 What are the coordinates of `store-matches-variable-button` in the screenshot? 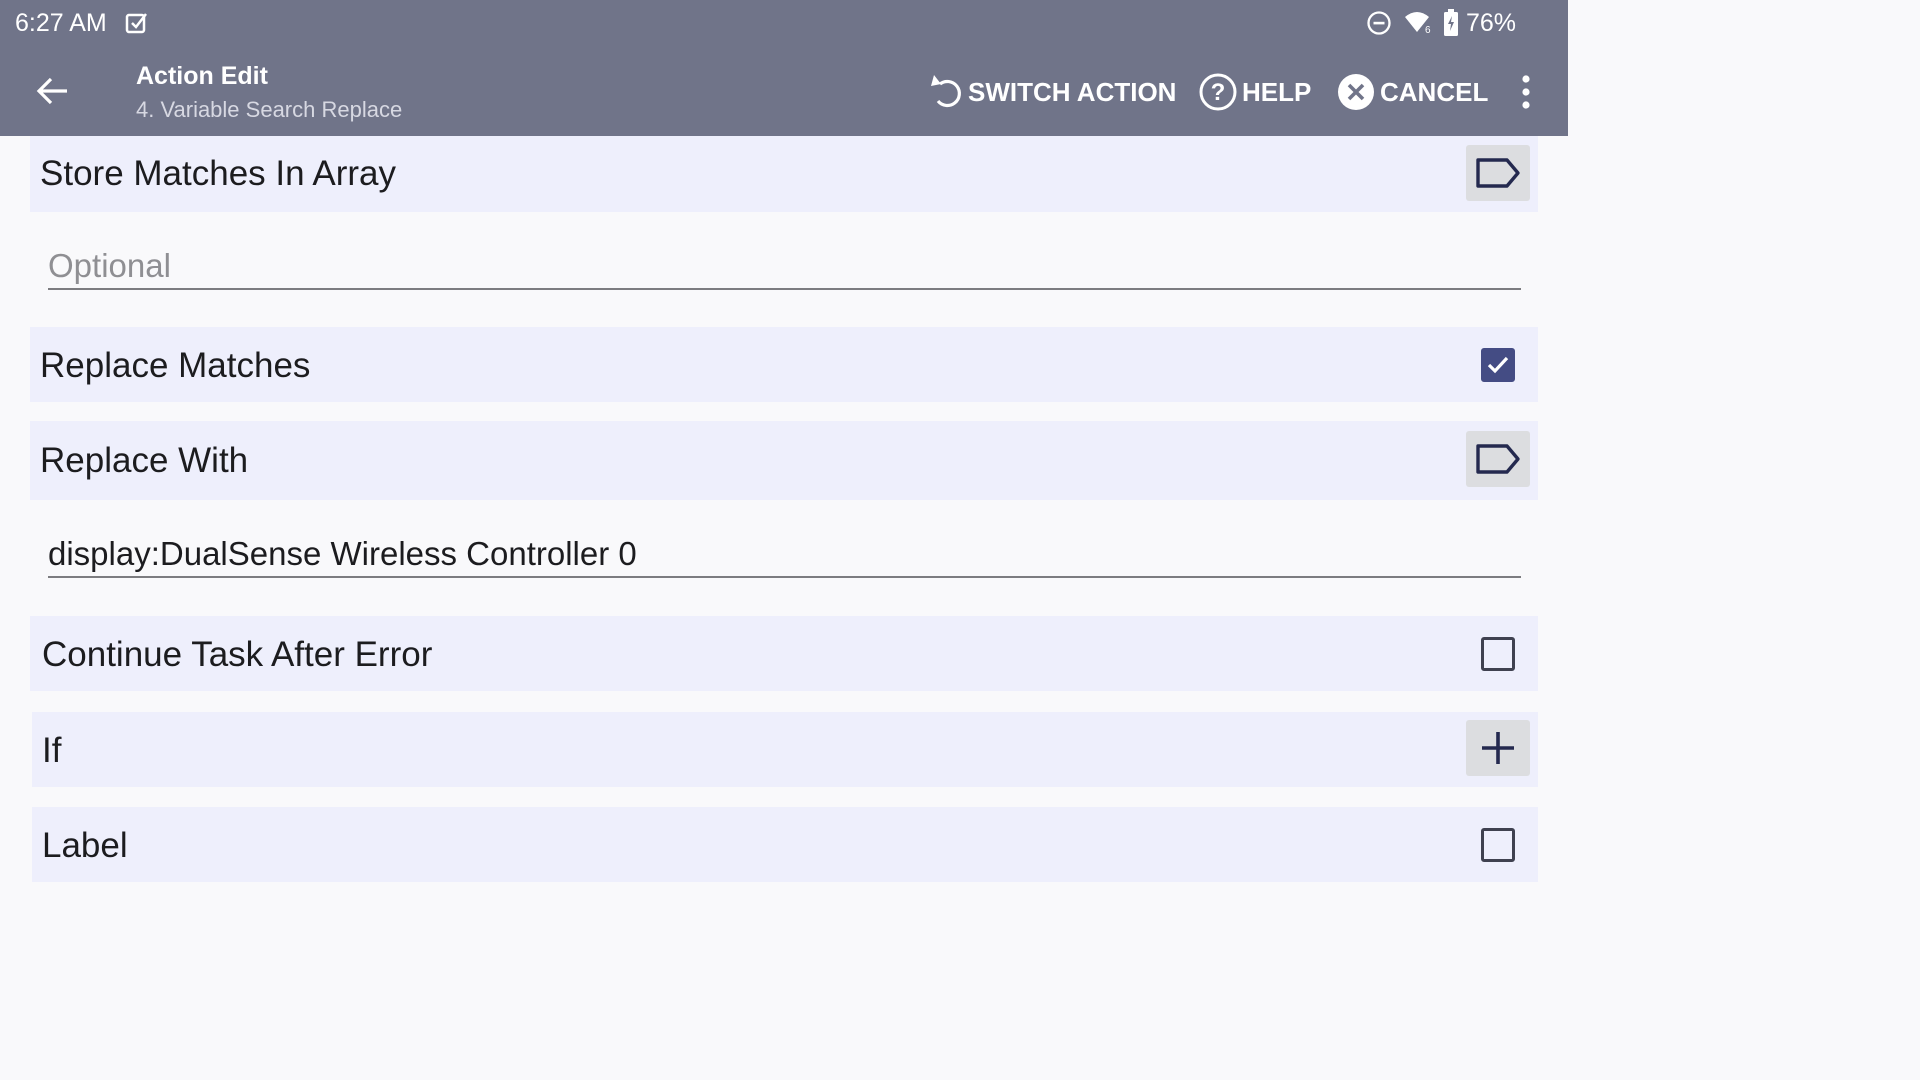 It's located at (1498, 173).